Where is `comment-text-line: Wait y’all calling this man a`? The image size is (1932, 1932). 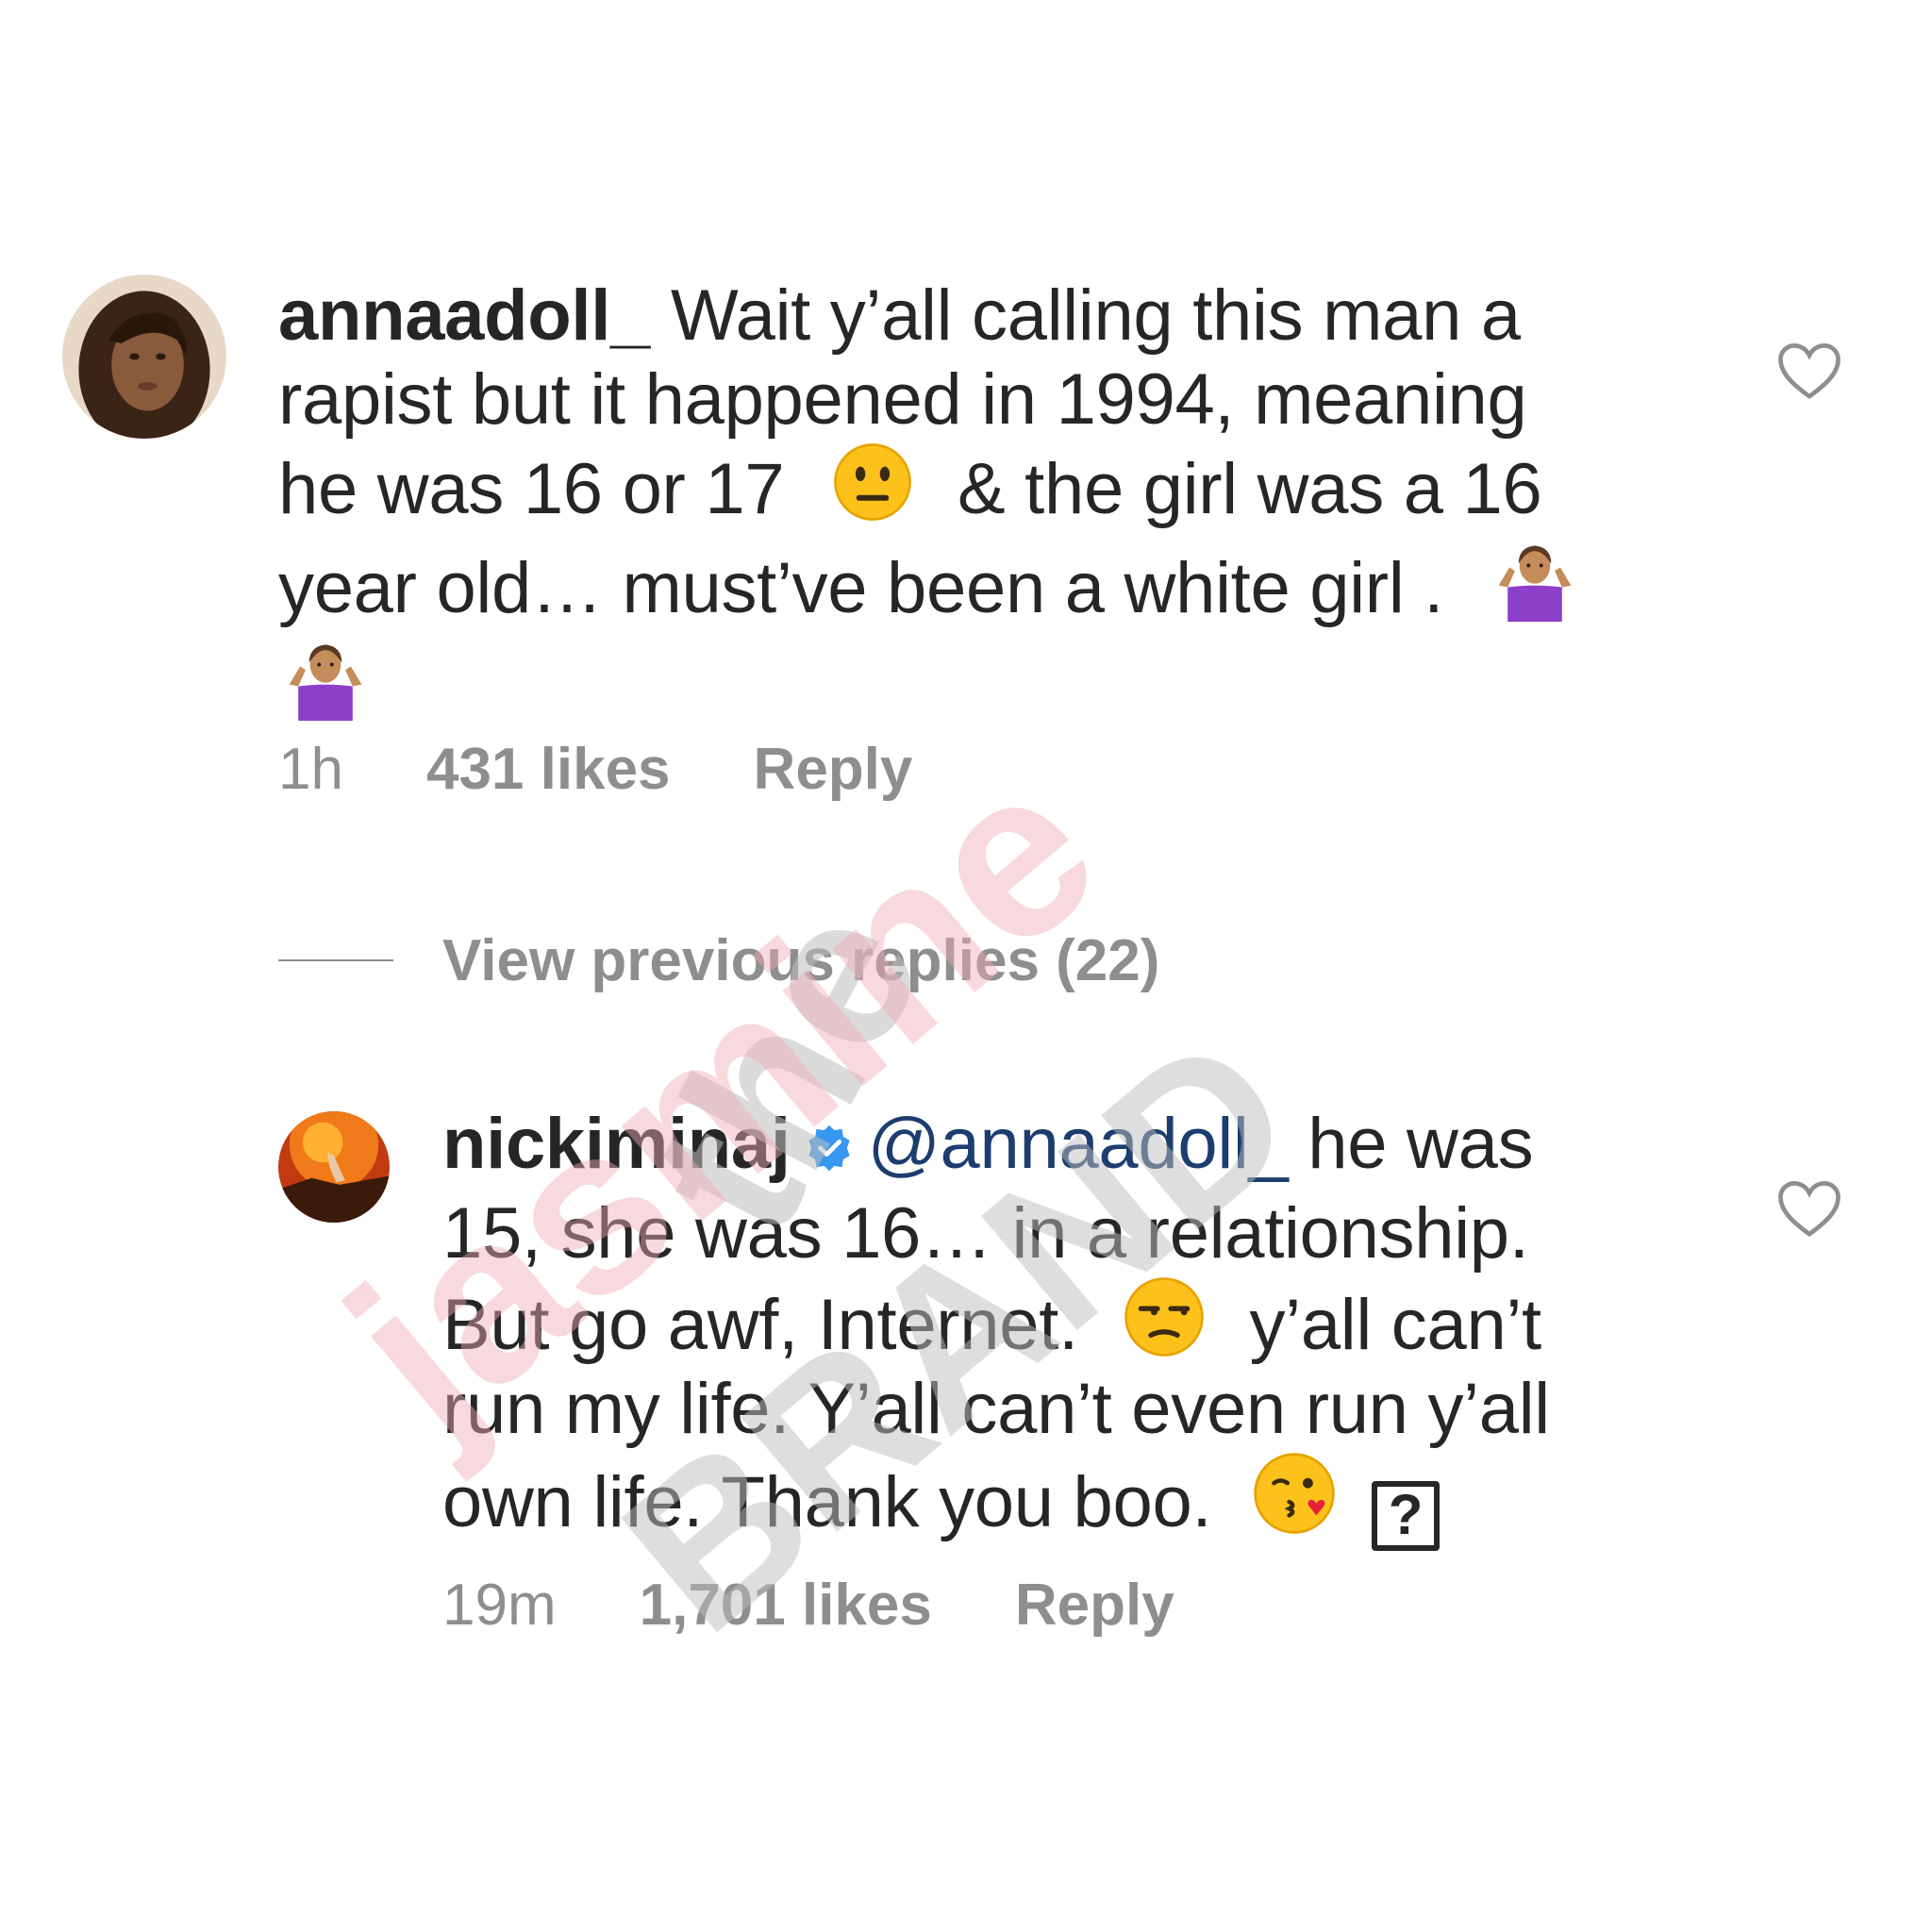
comment-text-line: Wait y’all calling this man a is located at coordinates (1096, 315).